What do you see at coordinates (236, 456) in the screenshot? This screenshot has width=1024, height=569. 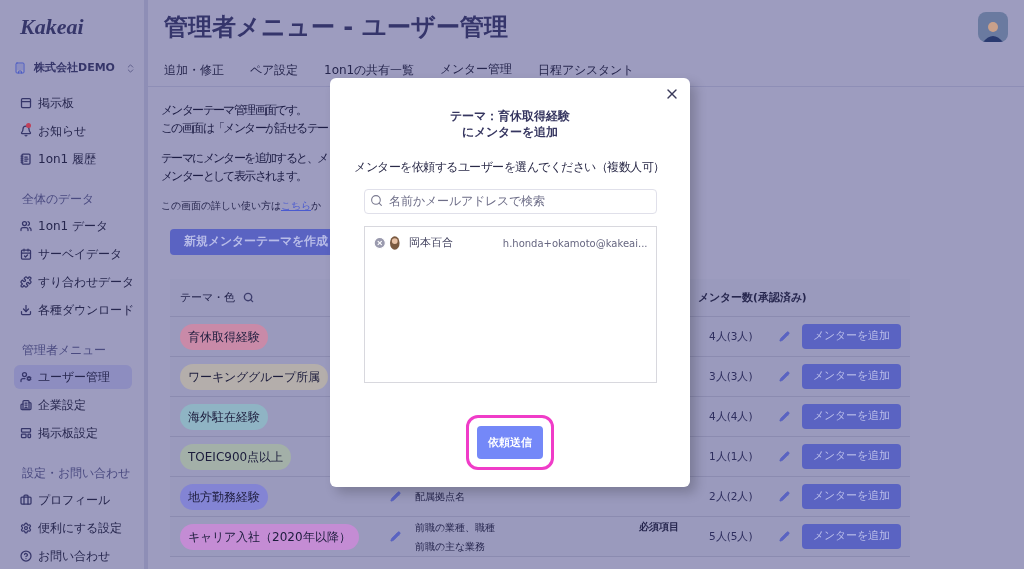 I see `theme-tag: TOEIC900点以上` at bounding box center [236, 456].